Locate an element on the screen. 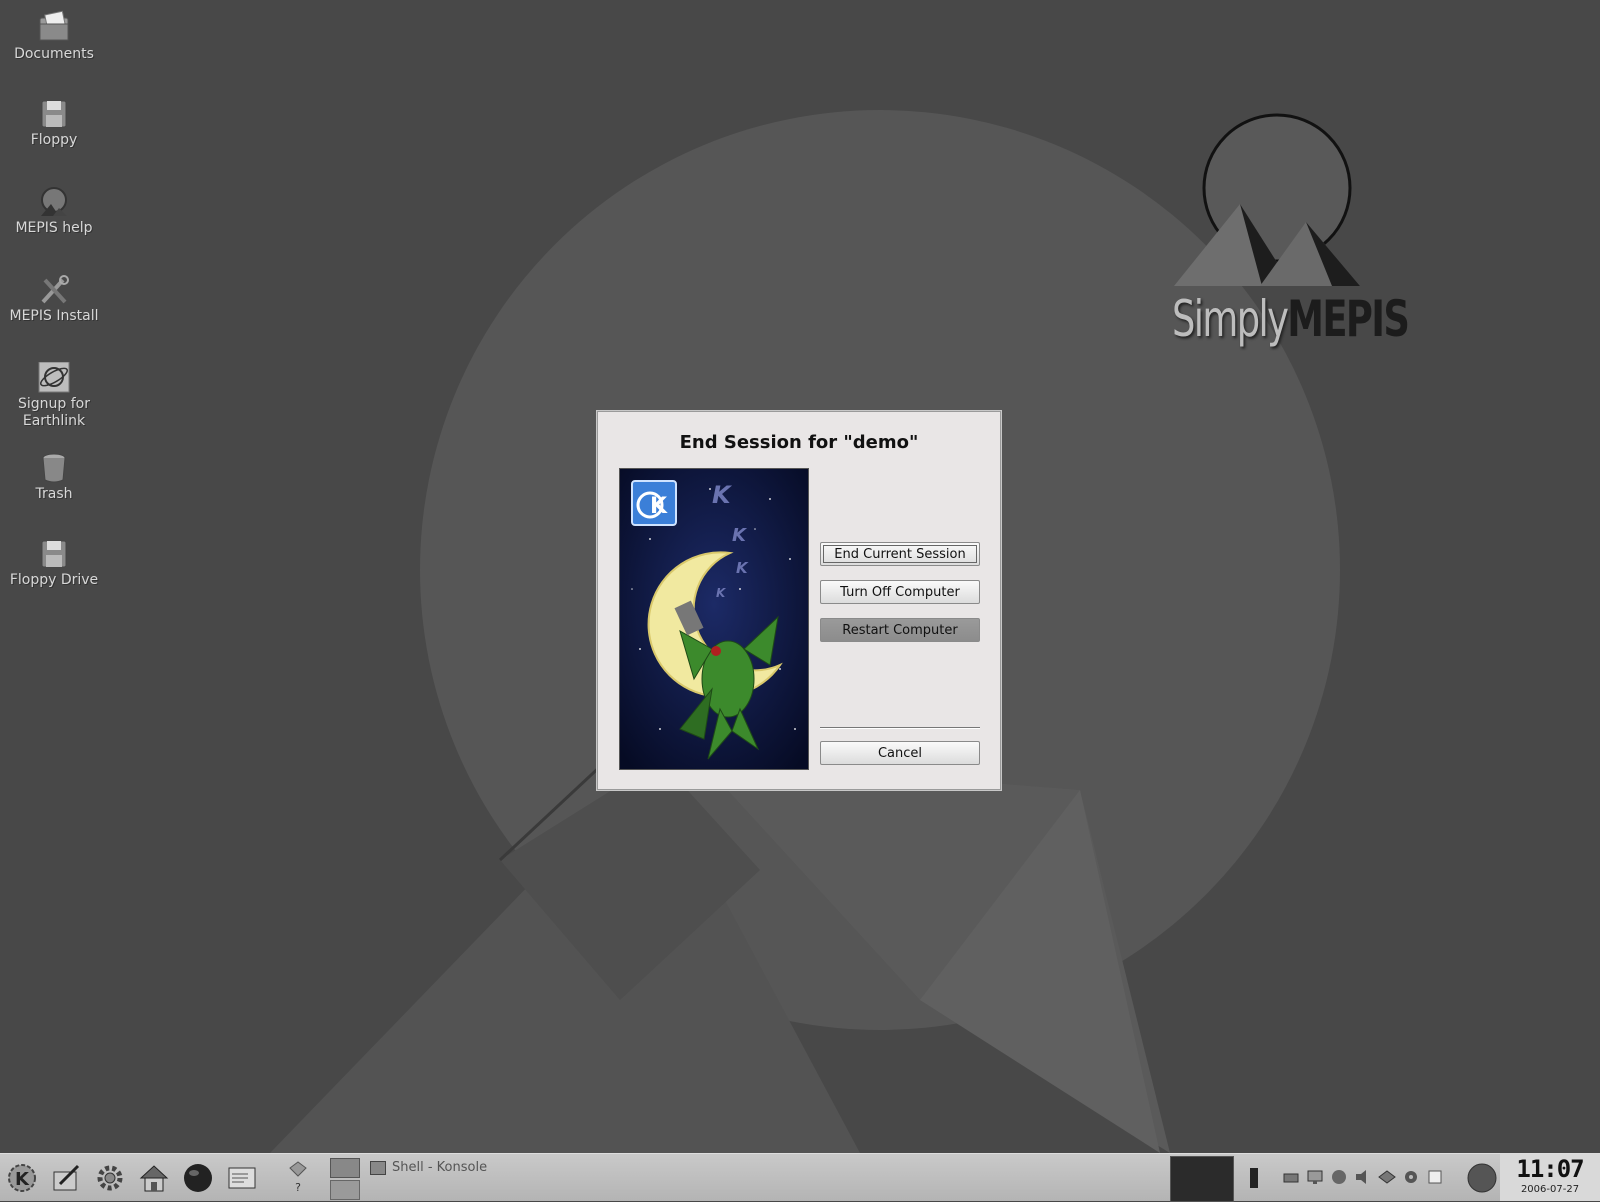 The height and width of the screenshot is (1202, 1600). desktop-icon-label: Floppy Drive is located at coordinates (54, 580).